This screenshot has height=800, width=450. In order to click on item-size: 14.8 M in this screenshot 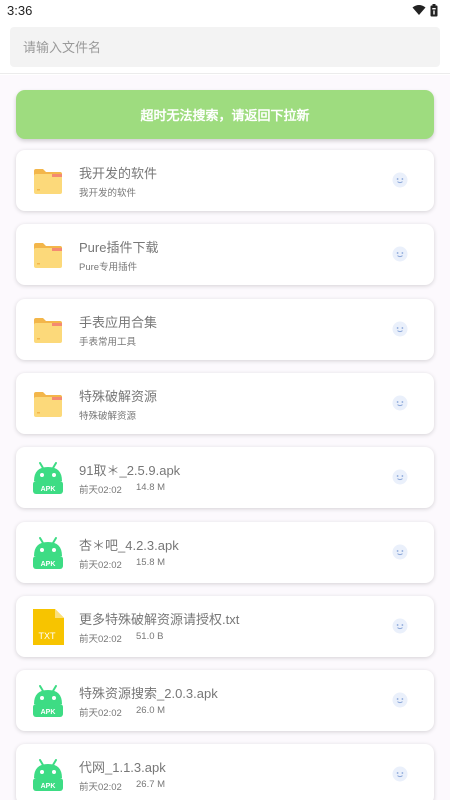, I will do `click(151, 488)`.